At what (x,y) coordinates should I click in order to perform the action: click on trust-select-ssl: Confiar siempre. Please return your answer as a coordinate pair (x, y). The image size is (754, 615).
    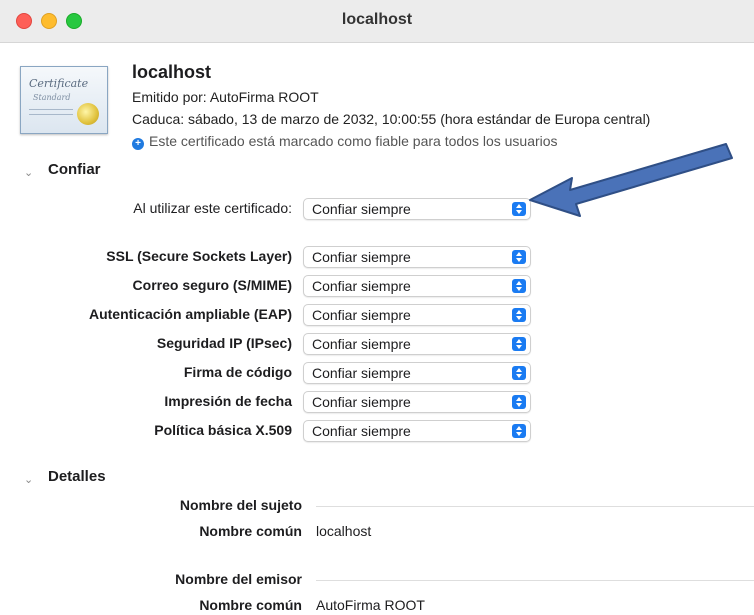
    Looking at the image, I should click on (417, 257).